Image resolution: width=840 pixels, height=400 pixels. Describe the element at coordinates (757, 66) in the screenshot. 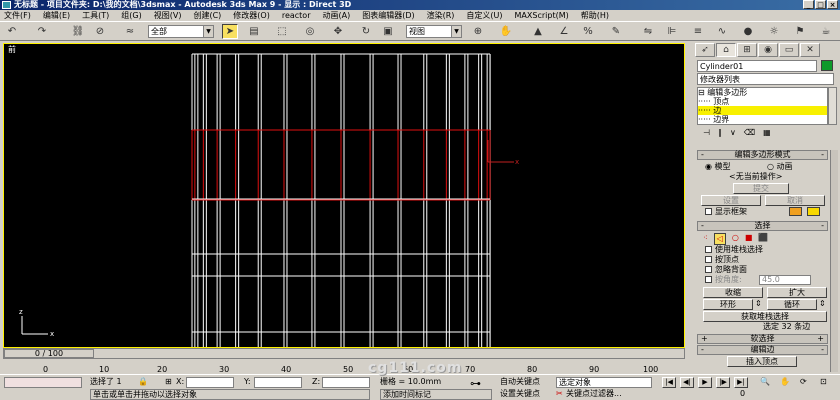

I see `object-name-field: Cylinder01` at that location.